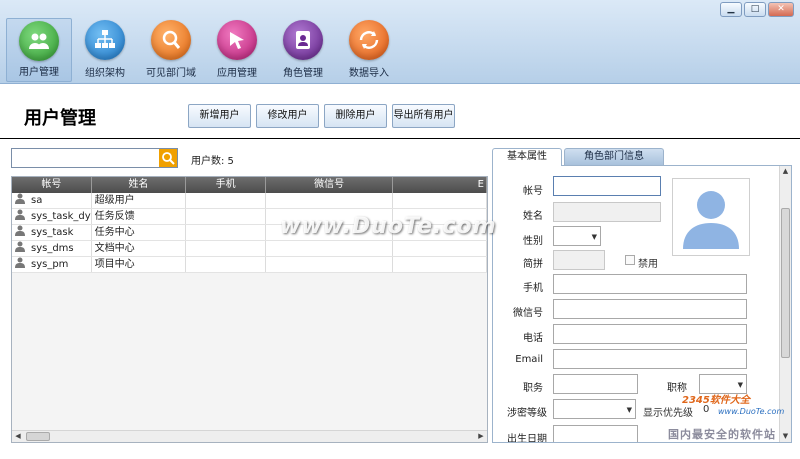 The image size is (800, 459). I want to click on cell-name: 超级用户, so click(139, 200).